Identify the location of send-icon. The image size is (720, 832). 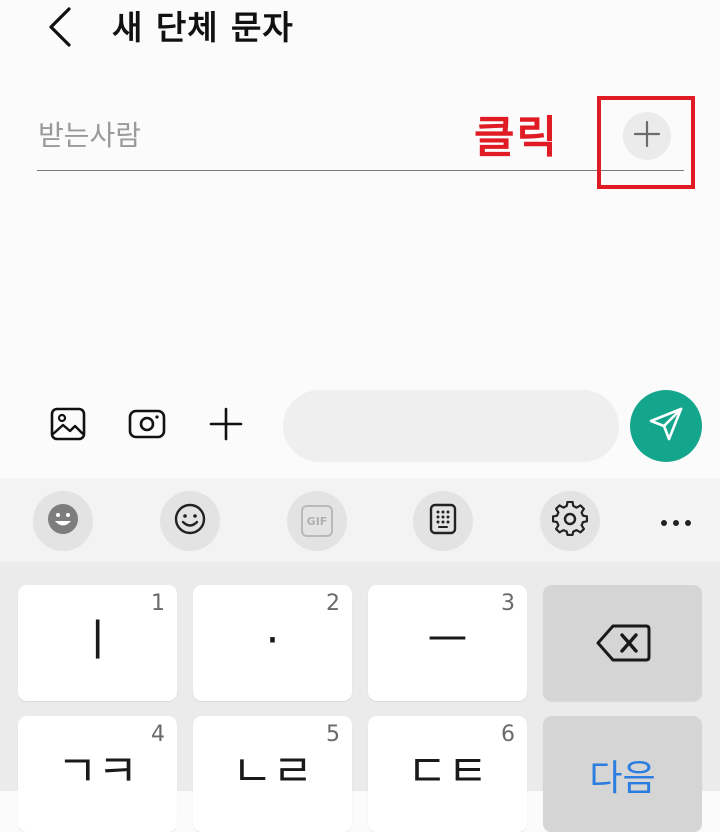
(666, 426).